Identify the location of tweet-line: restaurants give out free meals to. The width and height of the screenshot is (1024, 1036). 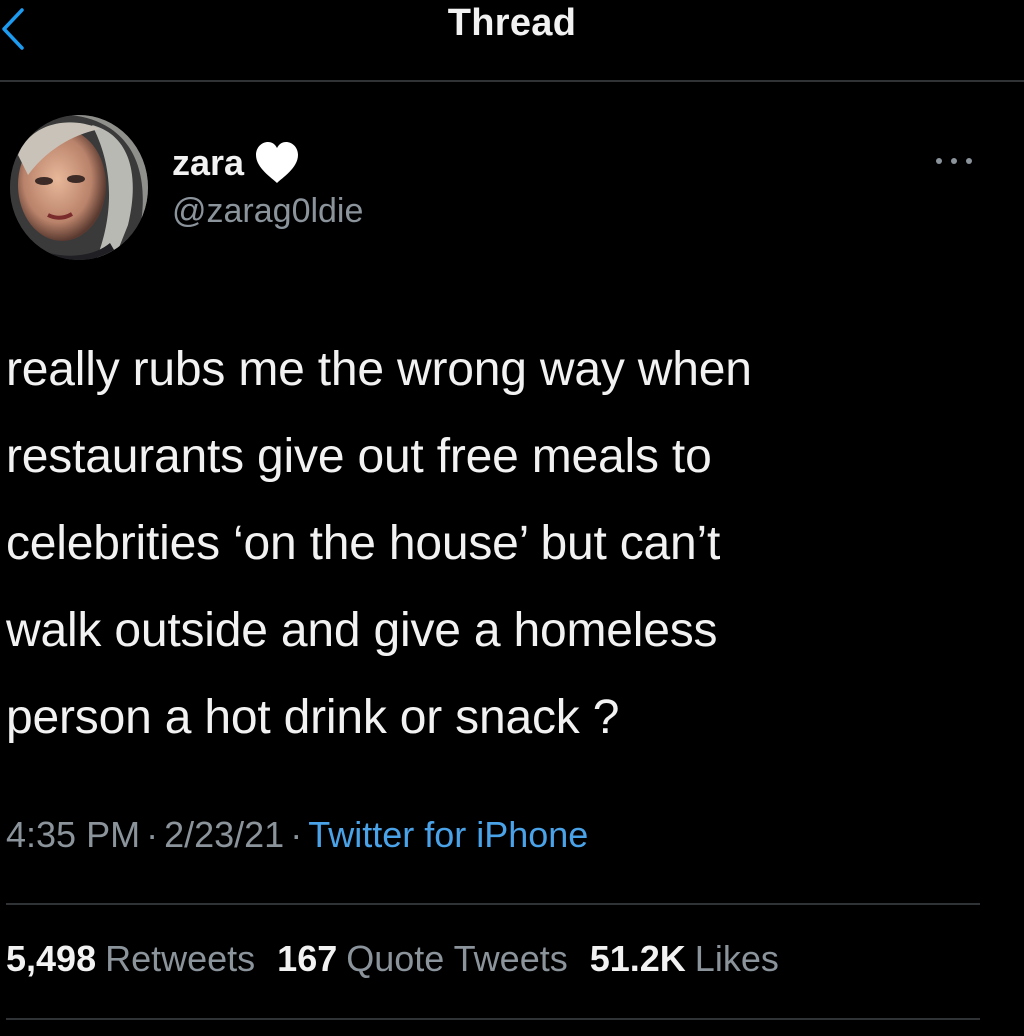
(359, 456).